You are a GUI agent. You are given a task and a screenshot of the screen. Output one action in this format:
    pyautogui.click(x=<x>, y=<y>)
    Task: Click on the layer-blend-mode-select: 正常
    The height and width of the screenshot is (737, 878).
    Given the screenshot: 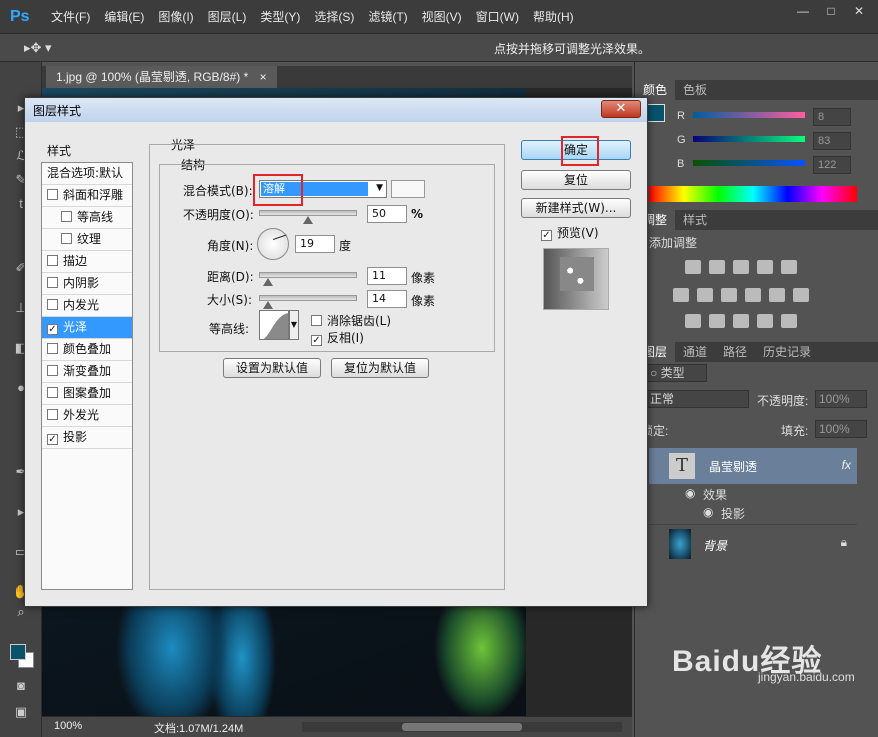 What is the action you would take?
    pyautogui.click(x=697, y=399)
    